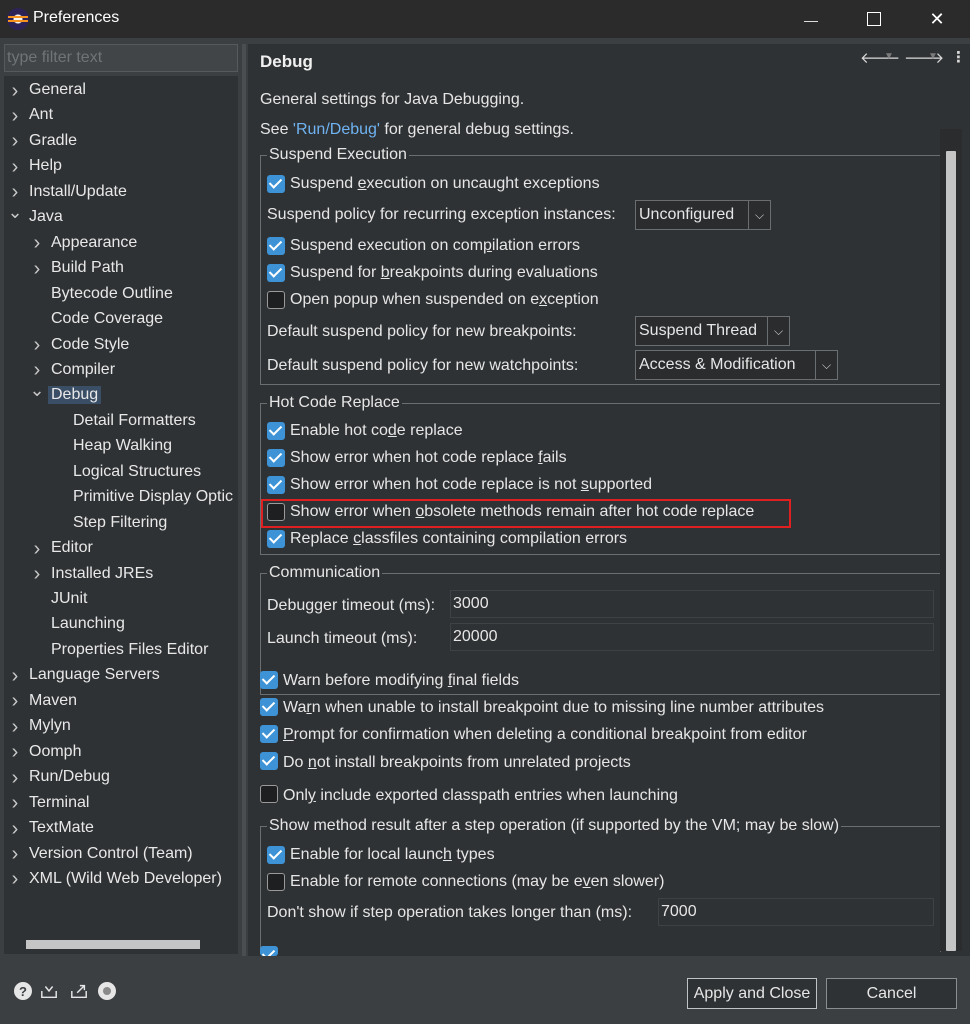  I want to click on suspend-policy-select: Unconfigured ⌵, so click(703, 215).